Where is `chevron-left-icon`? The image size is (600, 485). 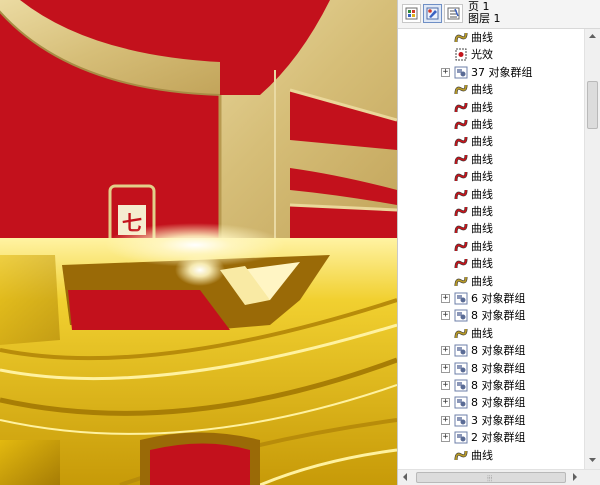 chevron-left-icon is located at coordinates (405, 477).